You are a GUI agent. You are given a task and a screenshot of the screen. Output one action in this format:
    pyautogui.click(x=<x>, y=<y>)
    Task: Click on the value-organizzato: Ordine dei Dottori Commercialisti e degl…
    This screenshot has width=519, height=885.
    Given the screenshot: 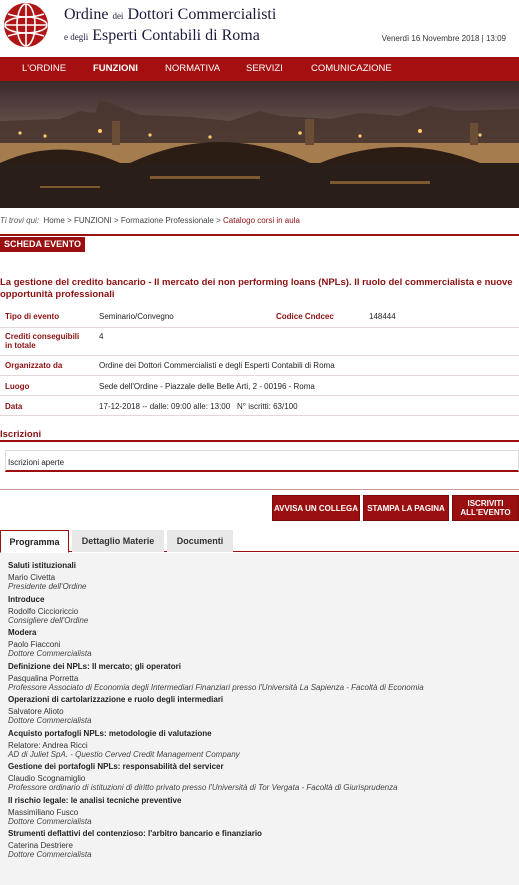 What is the action you would take?
    pyautogui.click(x=217, y=365)
    